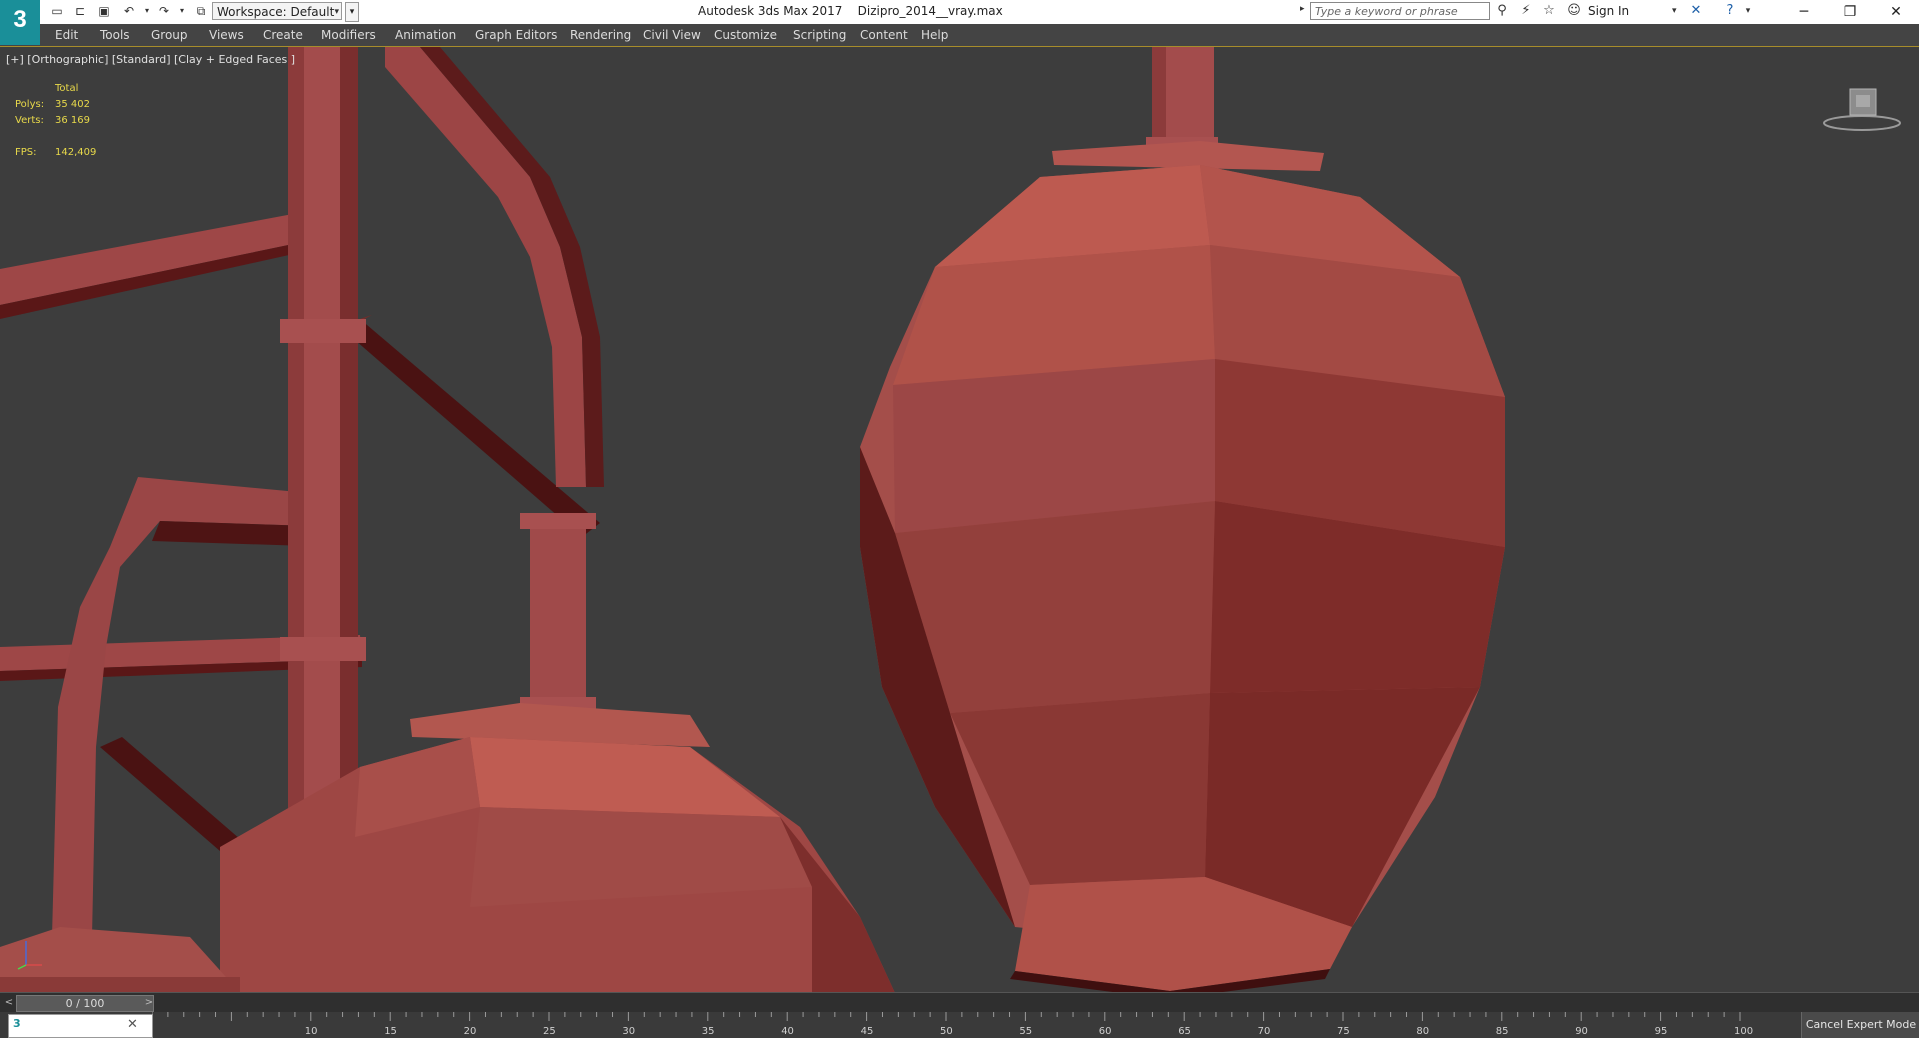 This screenshot has width=1919, height=1038. Describe the element at coordinates (934, 35) in the screenshot. I see `menu-help: Help` at that location.